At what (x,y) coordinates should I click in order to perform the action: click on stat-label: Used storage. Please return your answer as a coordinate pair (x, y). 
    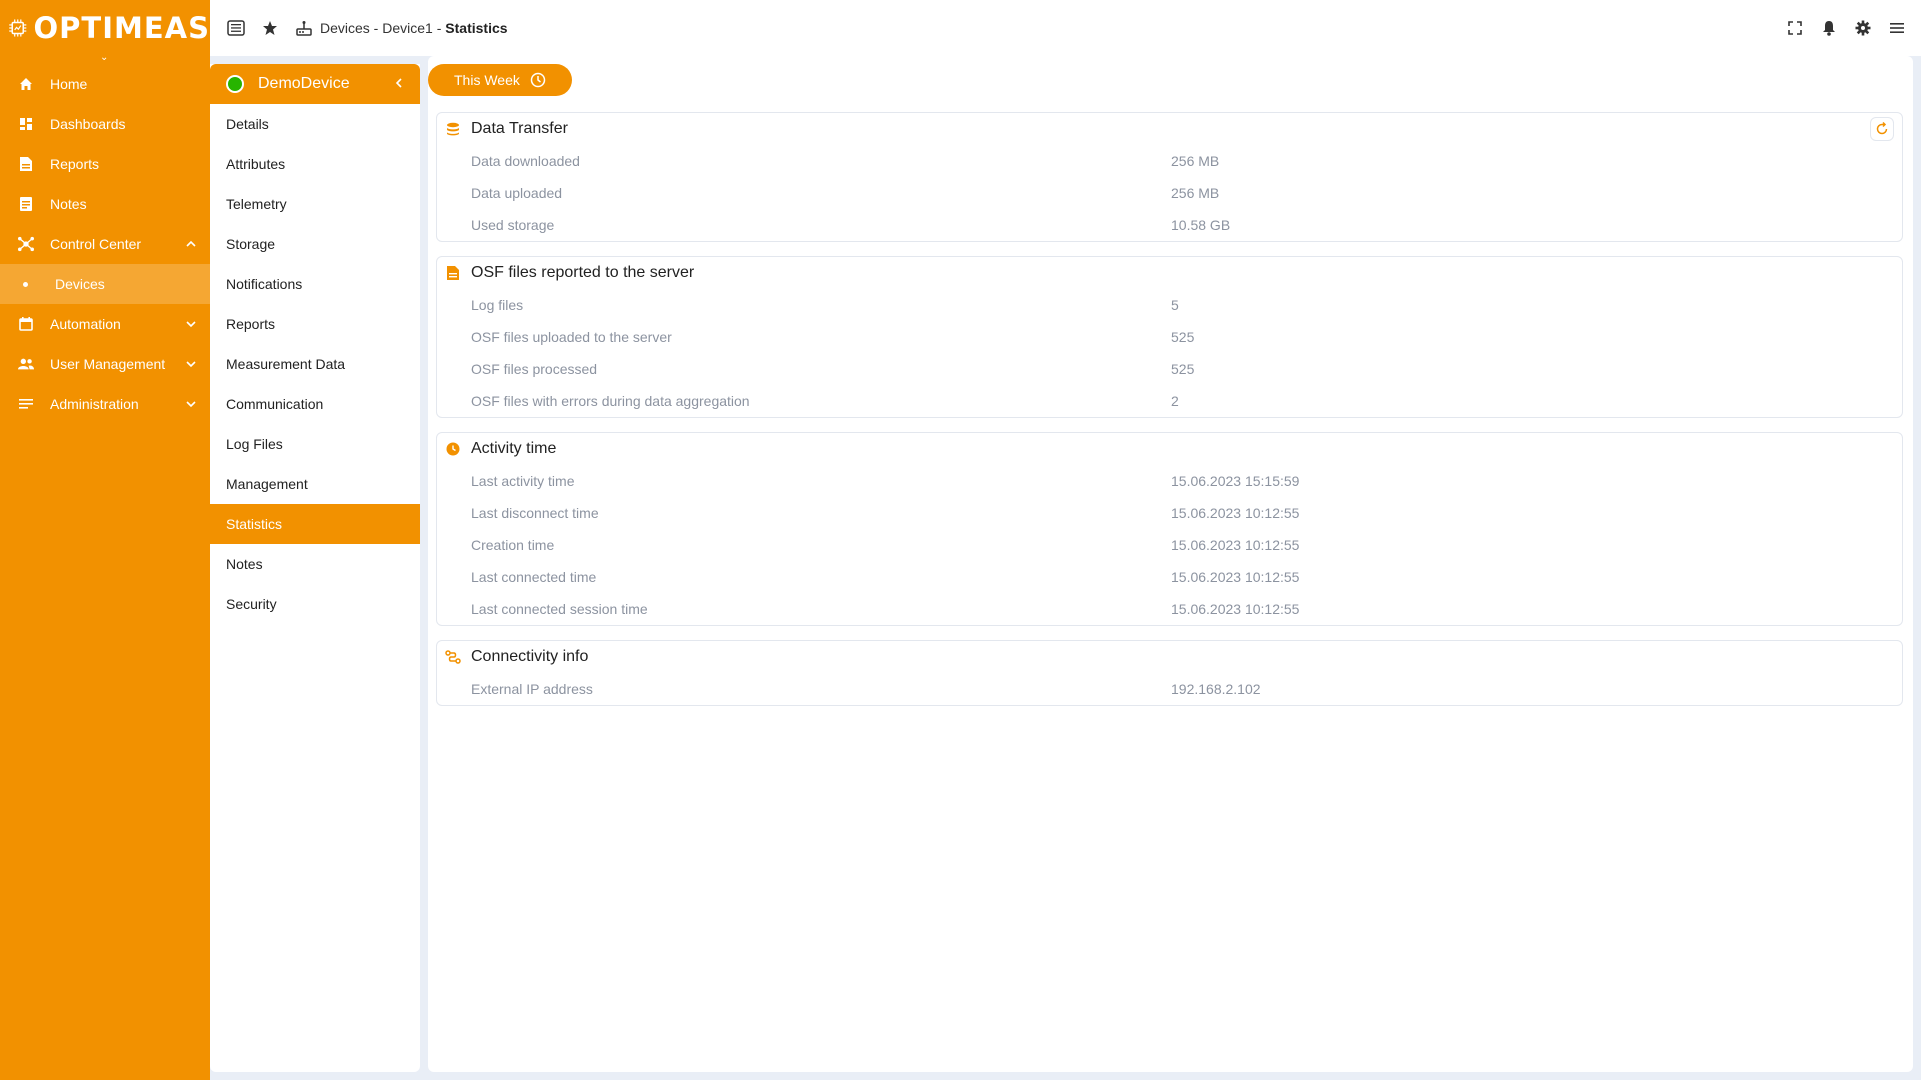
    Looking at the image, I should click on (513, 225).